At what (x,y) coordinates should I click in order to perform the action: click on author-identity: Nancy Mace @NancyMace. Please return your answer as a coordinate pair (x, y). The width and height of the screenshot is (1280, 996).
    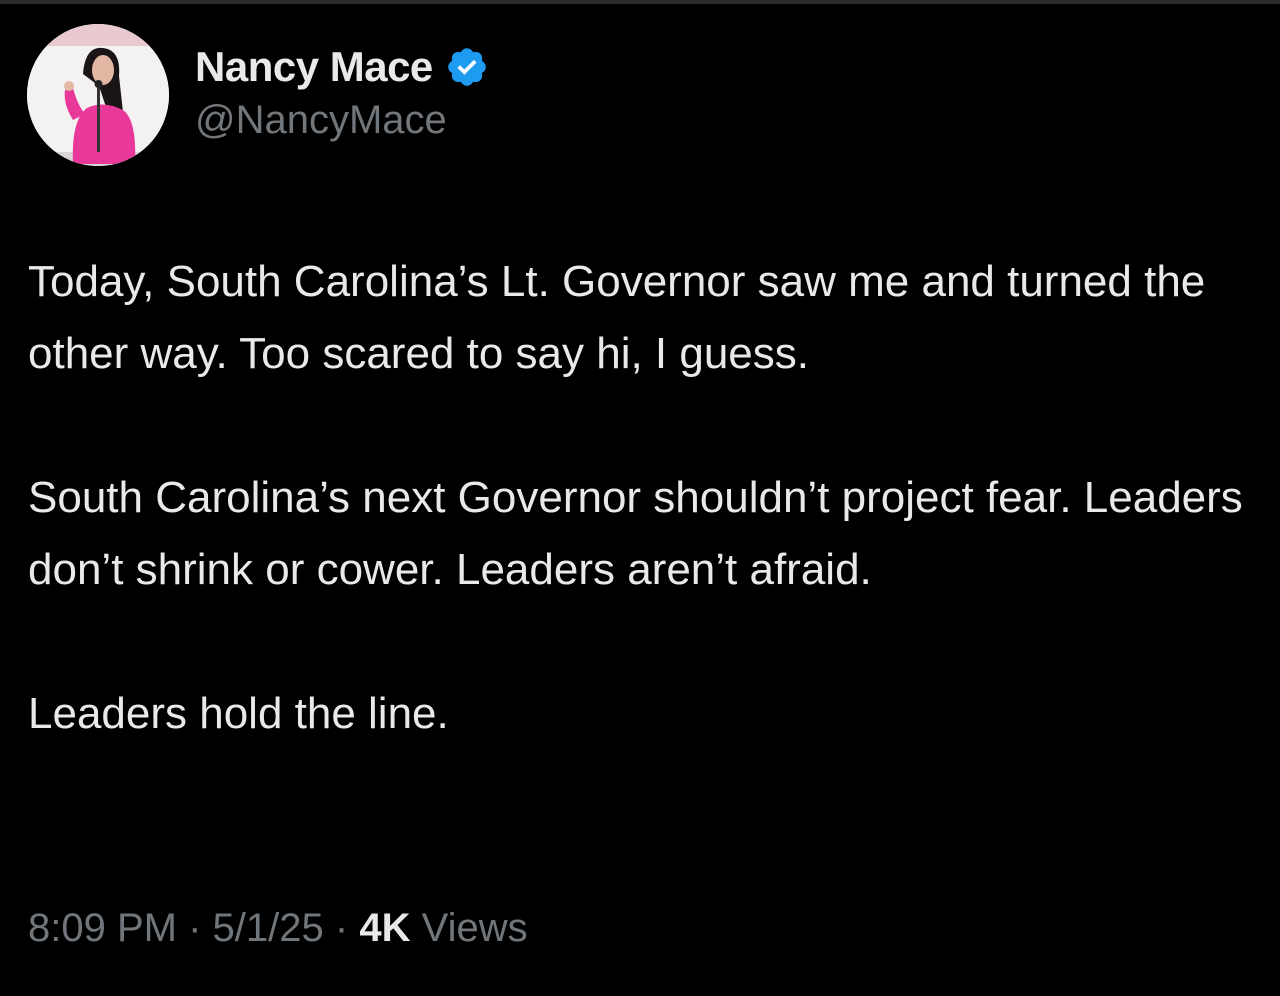
    Looking at the image, I should click on (342, 83).